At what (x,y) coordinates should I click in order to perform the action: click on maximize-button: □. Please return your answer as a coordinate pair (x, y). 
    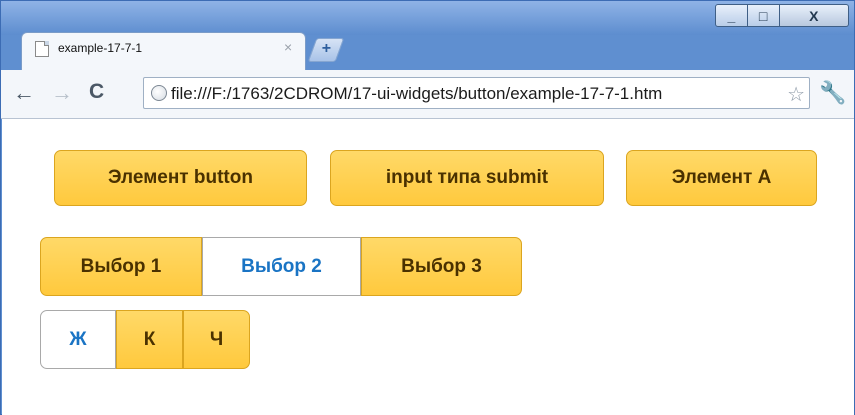
    Looking at the image, I should click on (763, 15).